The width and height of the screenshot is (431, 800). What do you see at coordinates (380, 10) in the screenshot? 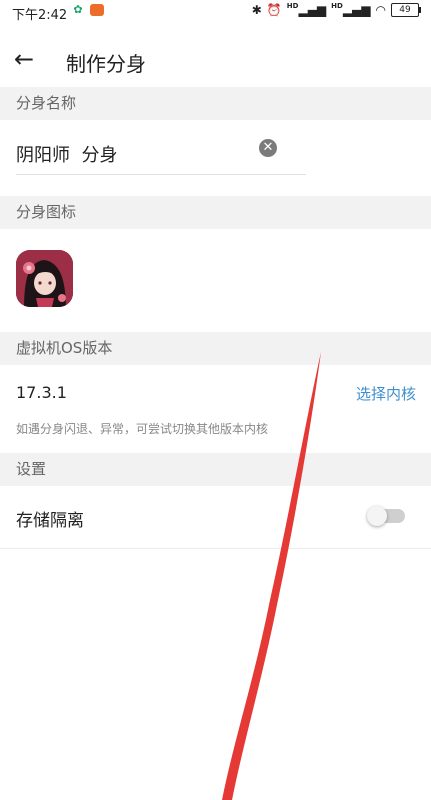
I see `wifi-icon: ◠` at bounding box center [380, 10].